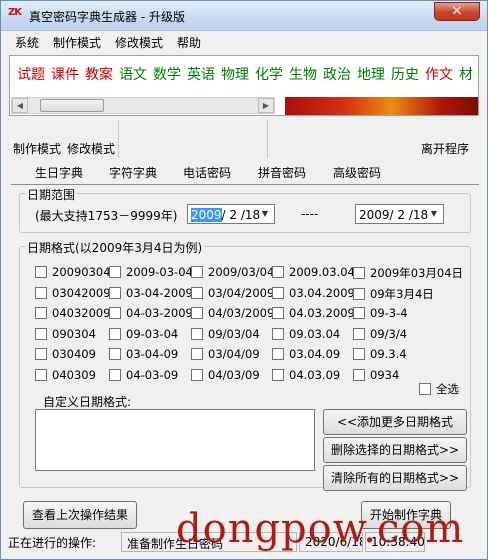 The image size is (488, 560). I want to click on date-format-checkbox: 03-04-2009, so click(151, 294).